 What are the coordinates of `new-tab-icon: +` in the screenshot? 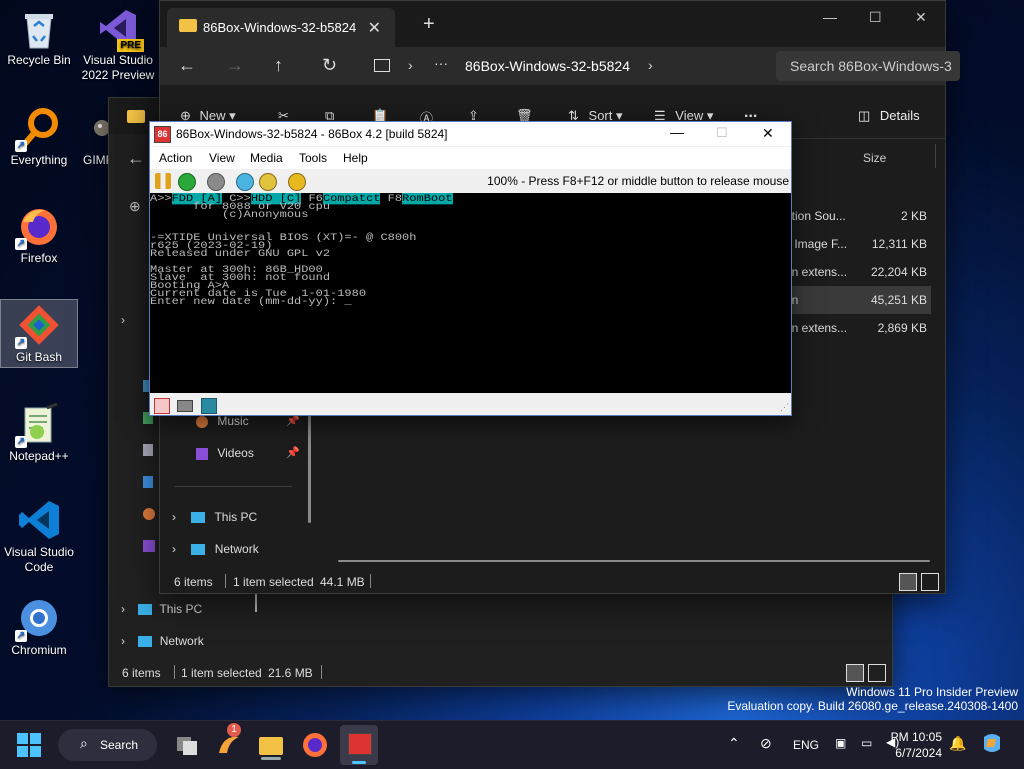 It's located at (429, 24).